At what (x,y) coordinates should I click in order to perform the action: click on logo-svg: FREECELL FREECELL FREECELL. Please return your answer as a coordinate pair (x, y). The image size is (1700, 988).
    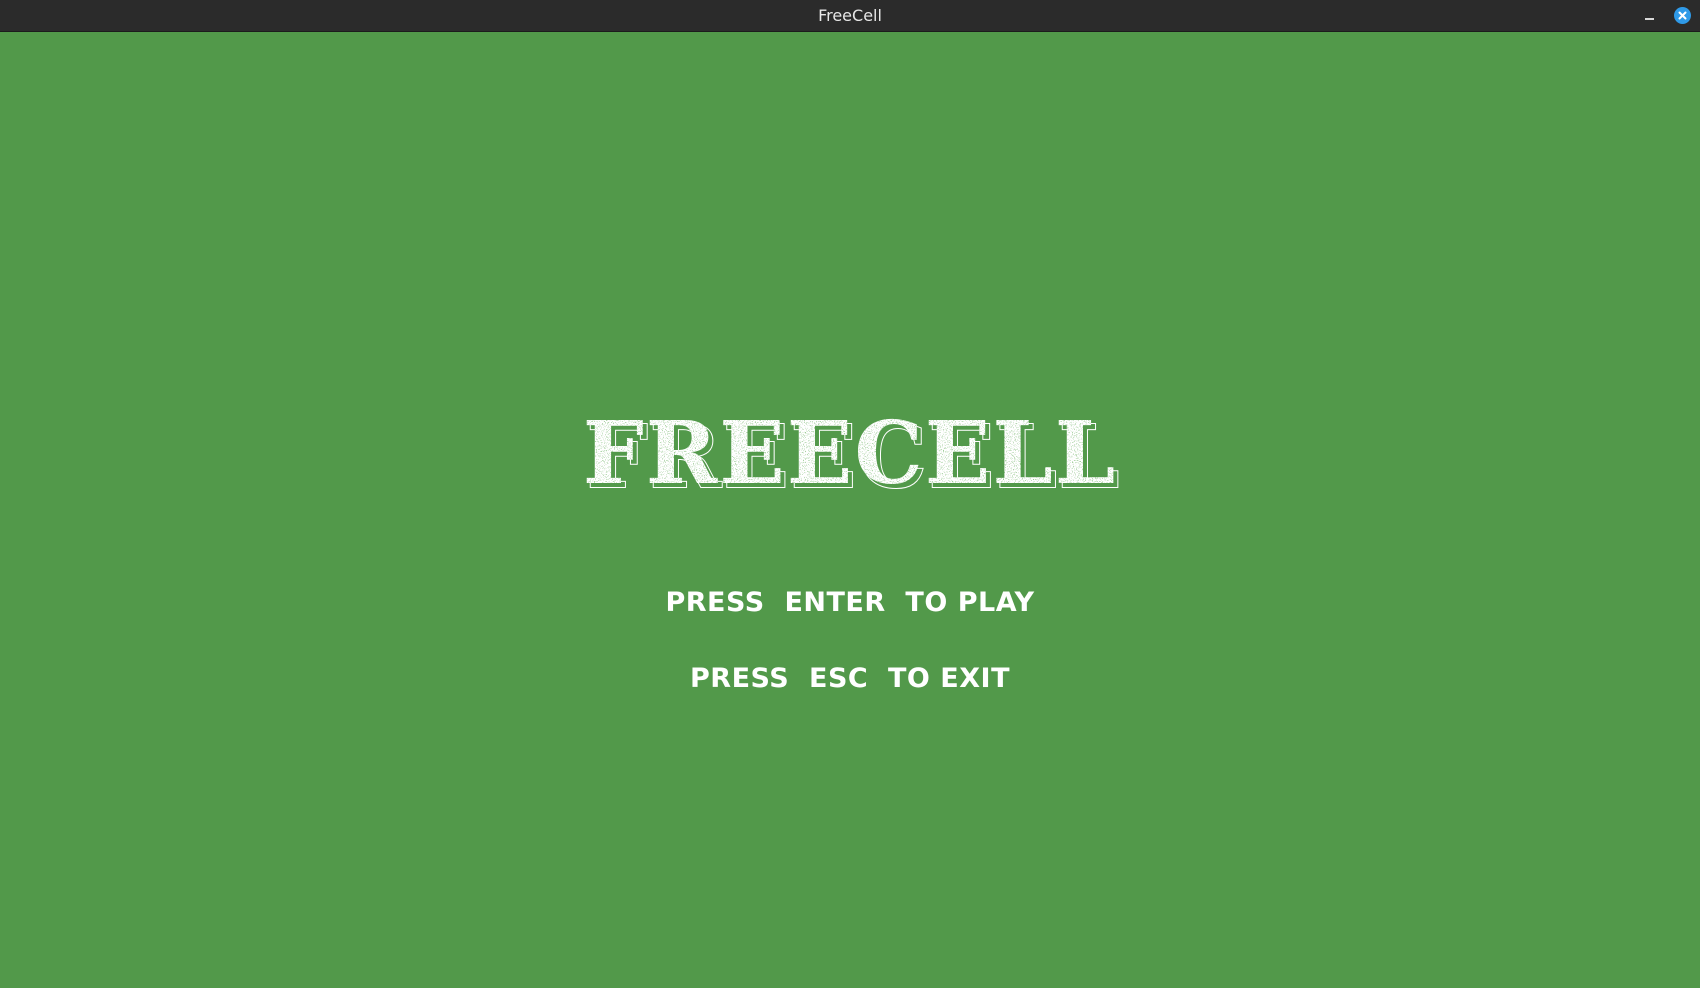
    Looking at the image, I should click on (852, 452).